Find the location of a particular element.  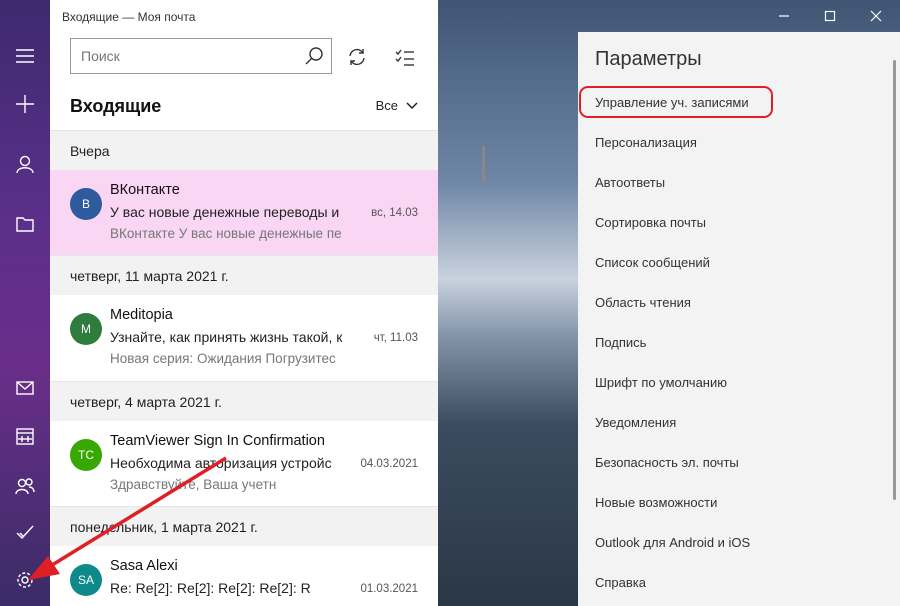

settings-button is located at coordinates (25, 580).